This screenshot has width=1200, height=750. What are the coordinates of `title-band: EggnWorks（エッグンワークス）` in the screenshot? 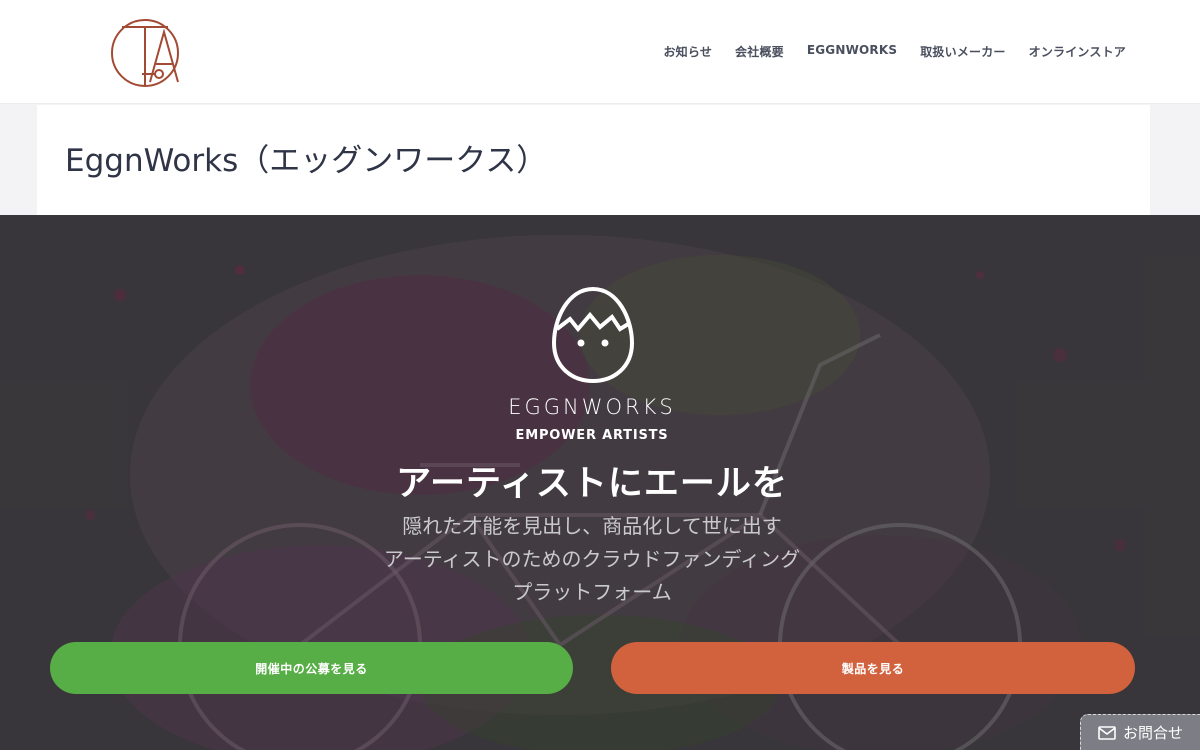 It's located at (600, 160).